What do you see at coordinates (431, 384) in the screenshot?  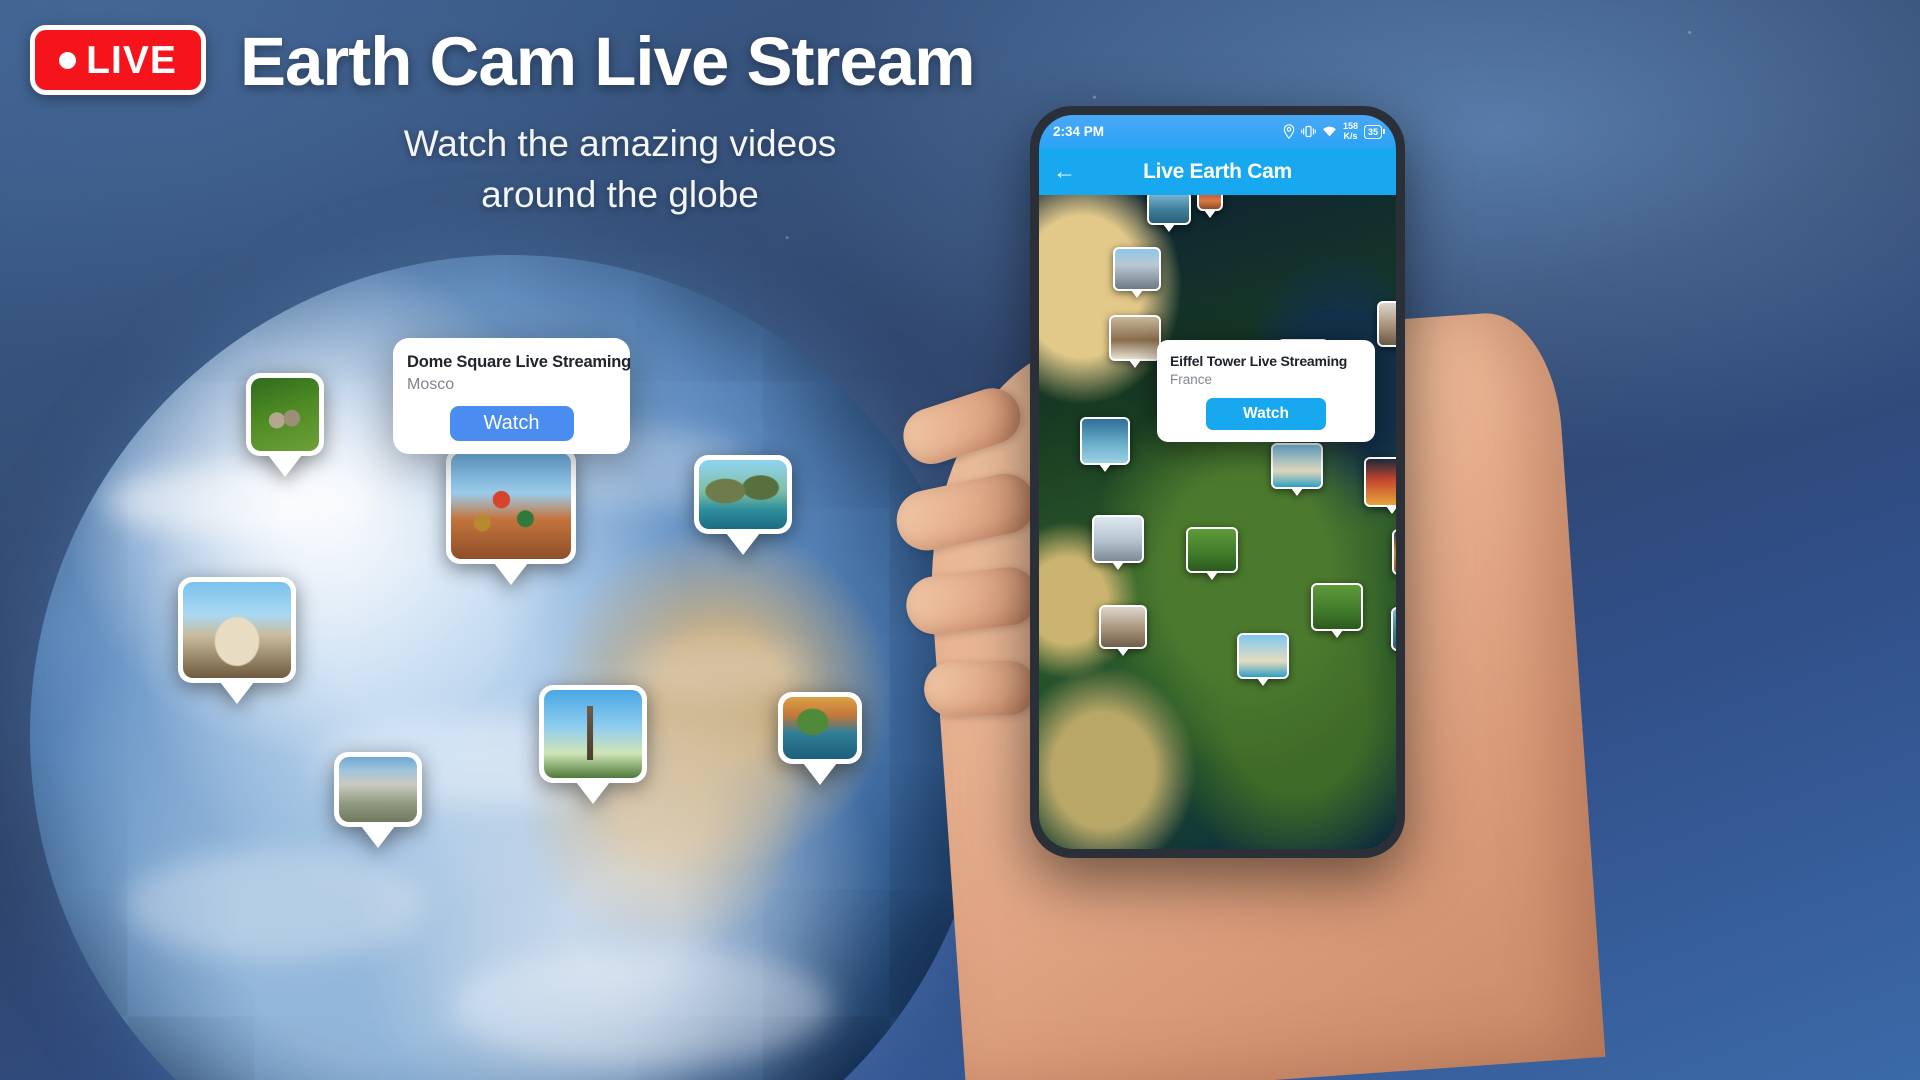 I see `globe-callout-location: Mosco` at bounding box center [431, 384].